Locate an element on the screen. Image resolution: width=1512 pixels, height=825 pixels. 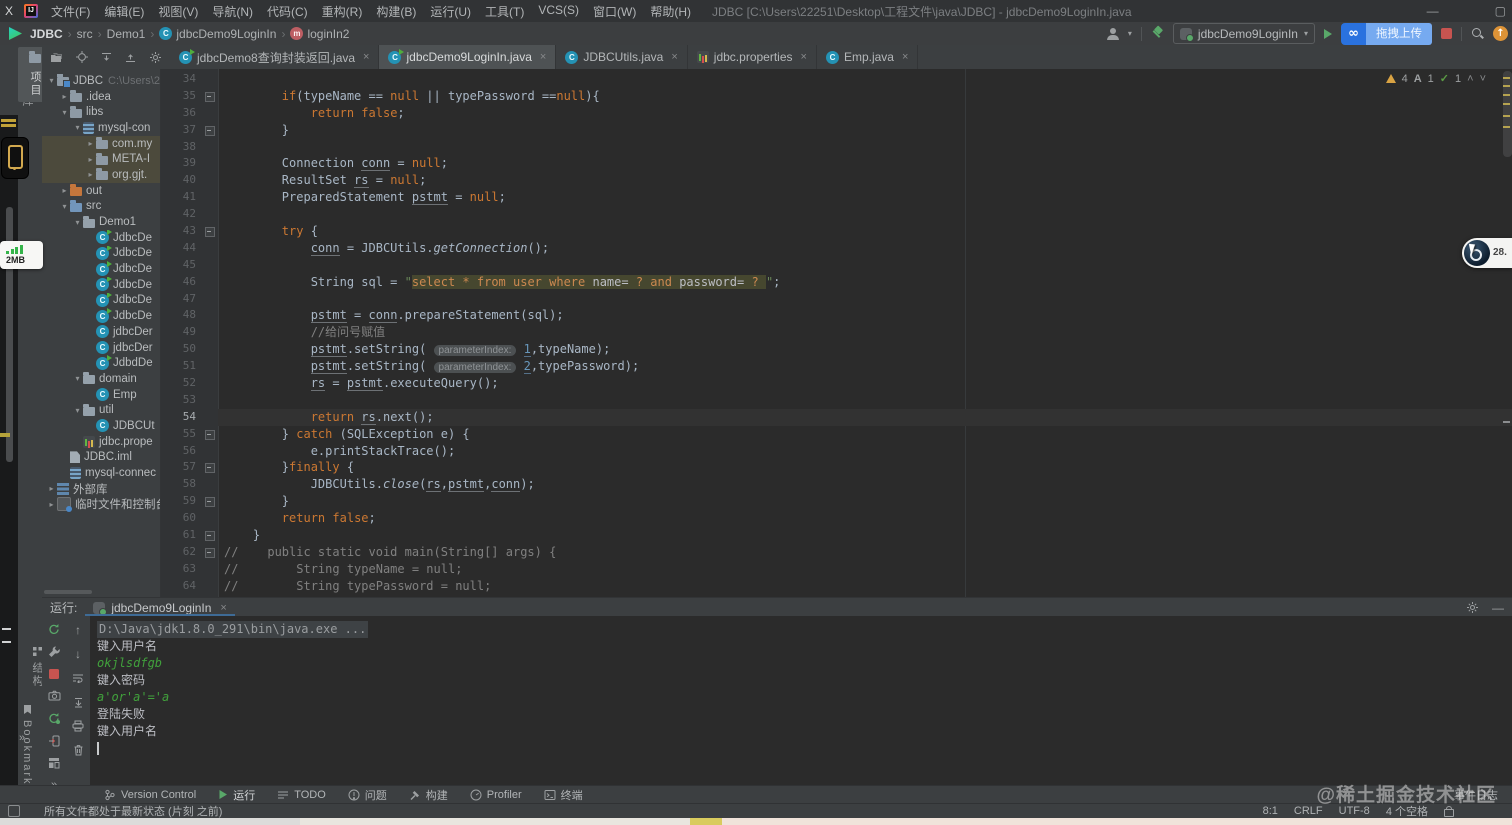
build-hammer-icon is located at coordinates (1157, 33).